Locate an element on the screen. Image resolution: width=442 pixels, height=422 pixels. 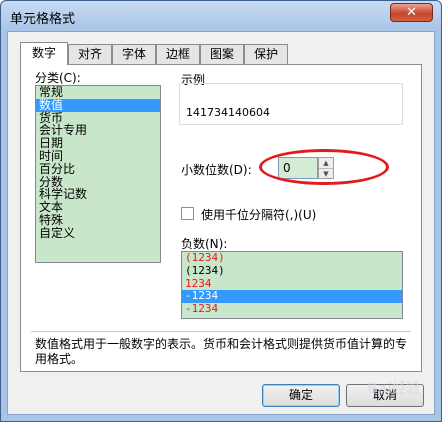
tab-alignment: 对齐 is located at coordinates (90, 54).